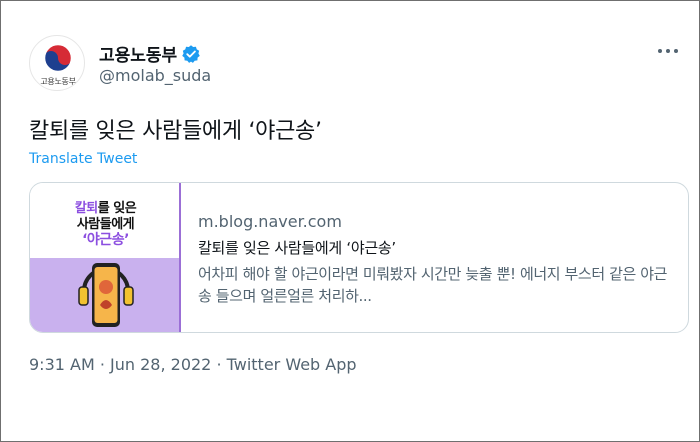 The height and width of the screenshot is (442, 700). I want to click on display-name: 고용노동부, so click(138, 53).